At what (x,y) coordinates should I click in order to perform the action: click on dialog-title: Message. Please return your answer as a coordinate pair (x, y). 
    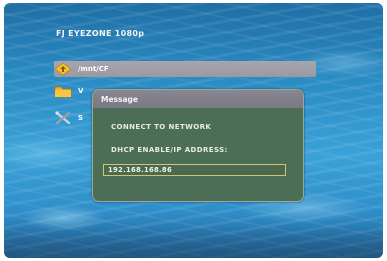
    Looking at the image, I should click on (119, 99).